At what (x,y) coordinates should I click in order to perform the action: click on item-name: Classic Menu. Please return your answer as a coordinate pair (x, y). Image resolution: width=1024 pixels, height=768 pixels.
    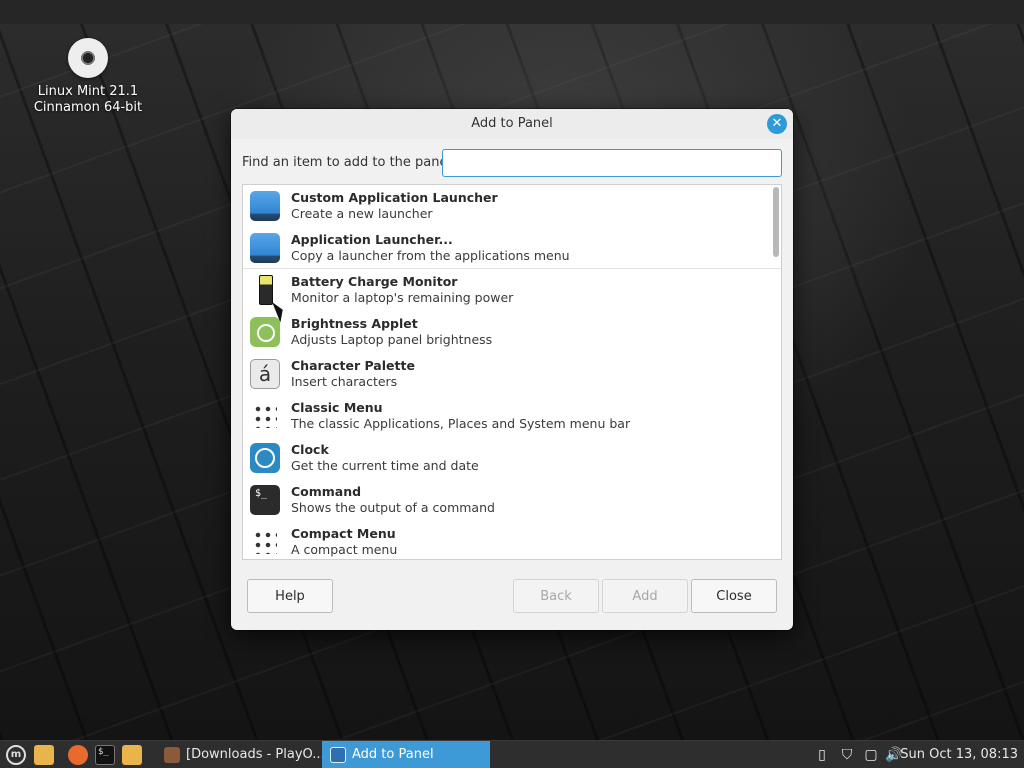
    Looking at the image, I should click on (337, 407).